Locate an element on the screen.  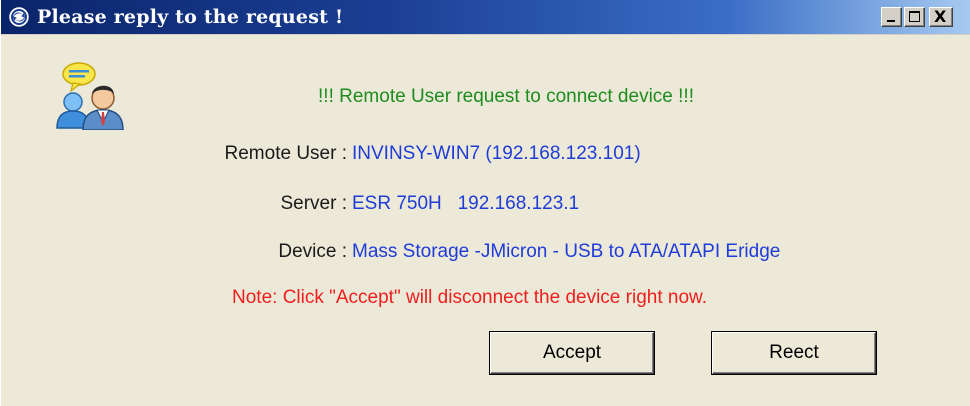
close-button: X is located at coordinates (941, 17).